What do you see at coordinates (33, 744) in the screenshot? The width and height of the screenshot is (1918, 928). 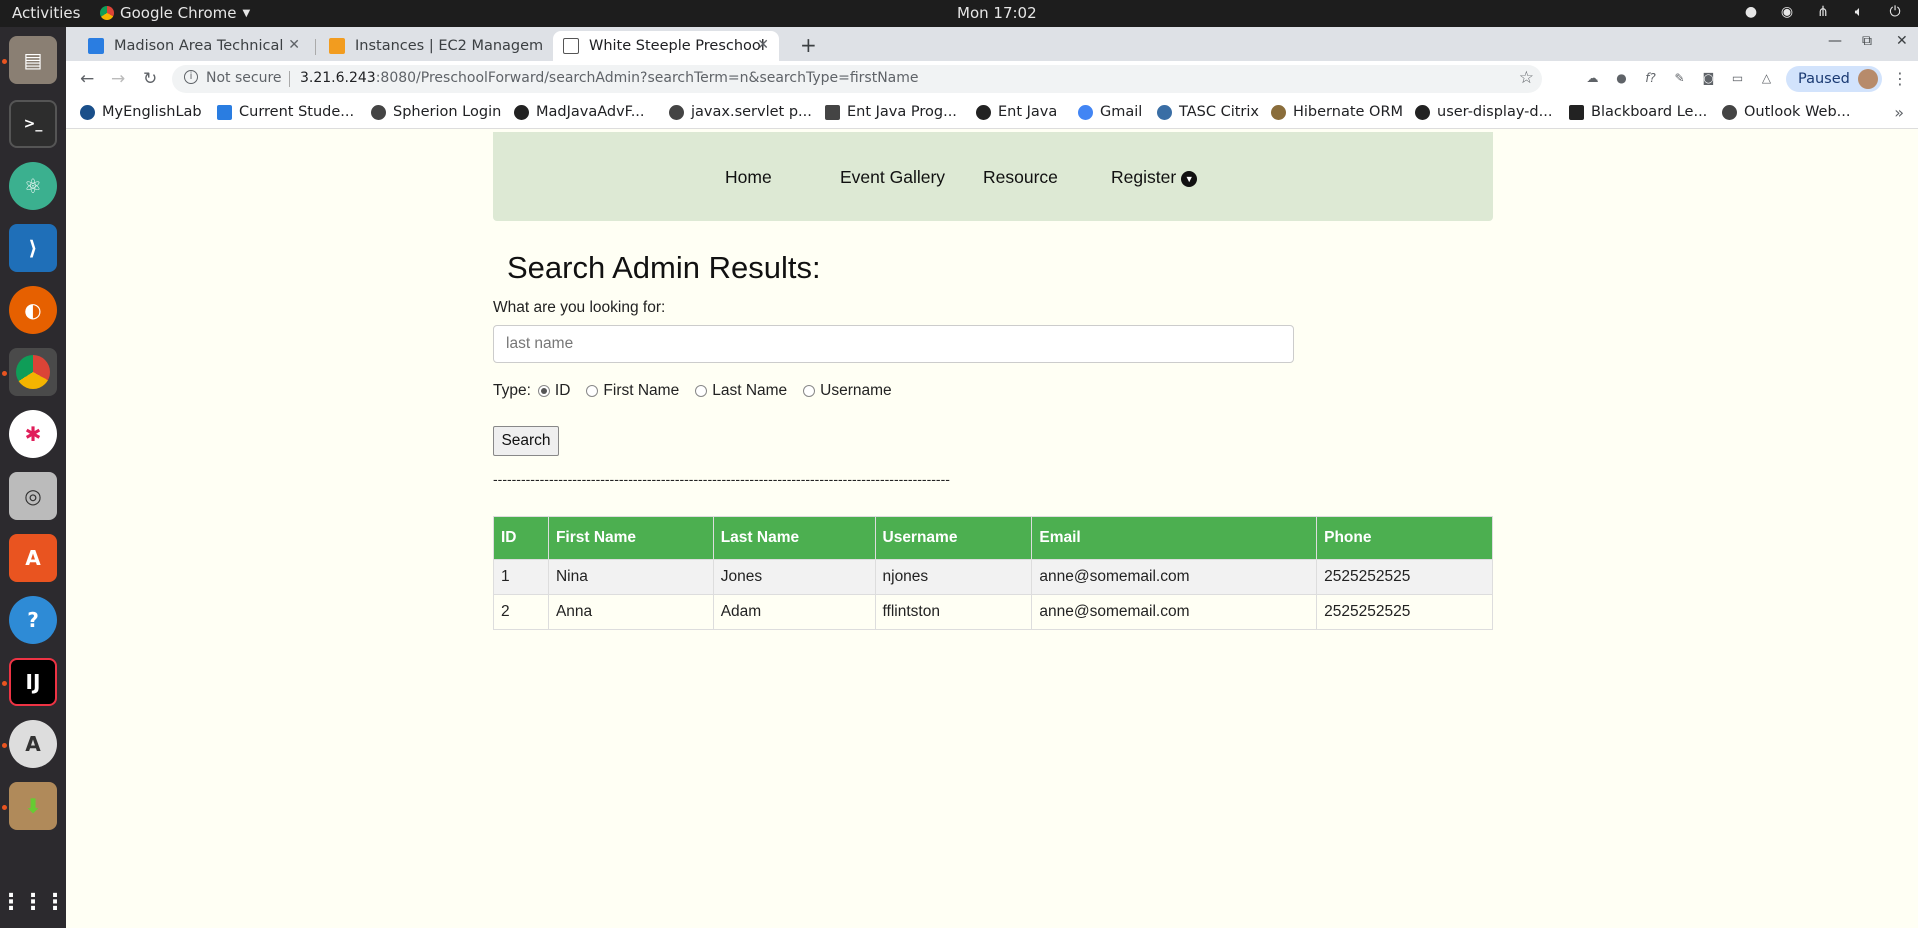 I see `updater-icon: A` at bounding box center [33, 744].